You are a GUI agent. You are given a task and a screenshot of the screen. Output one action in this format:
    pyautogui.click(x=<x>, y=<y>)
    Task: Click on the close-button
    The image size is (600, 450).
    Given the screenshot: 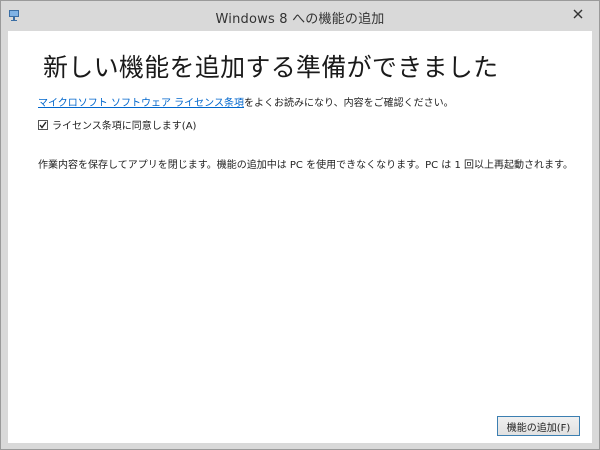 What is the action you would take?
    pyautogui.click(x=578, y=13)
    